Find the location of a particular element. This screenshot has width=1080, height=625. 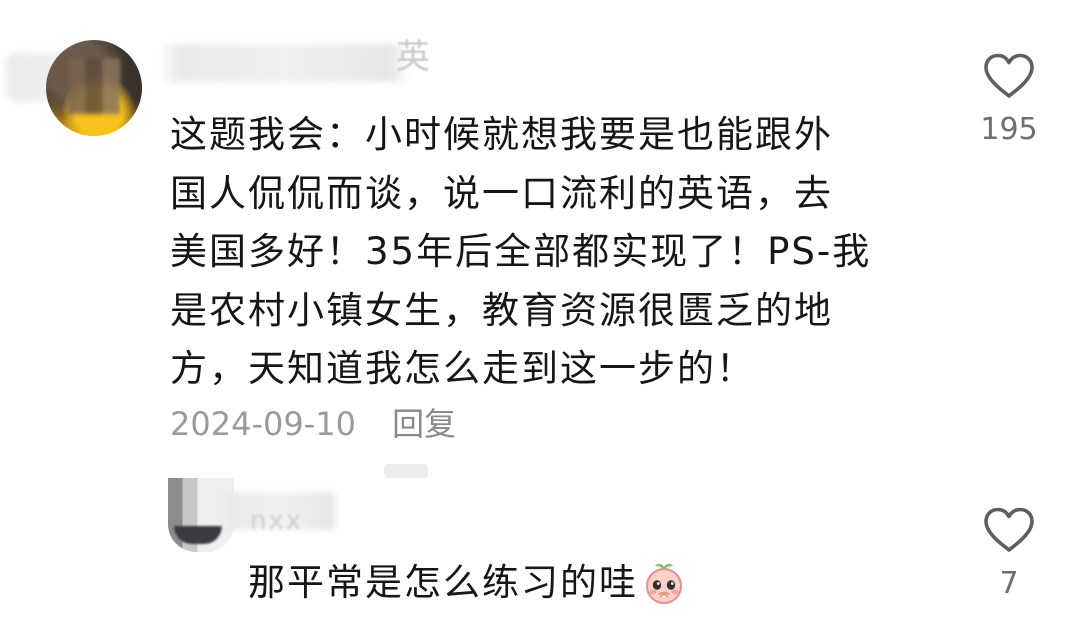

reply-username: nxx is located at coordinates (276, 521).